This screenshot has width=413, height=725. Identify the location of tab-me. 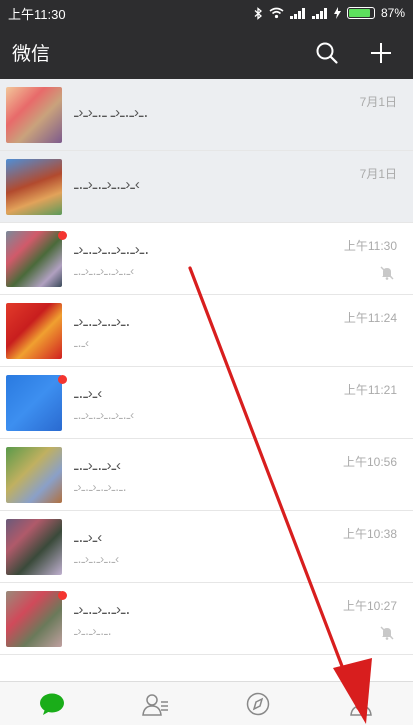
(361, 703).